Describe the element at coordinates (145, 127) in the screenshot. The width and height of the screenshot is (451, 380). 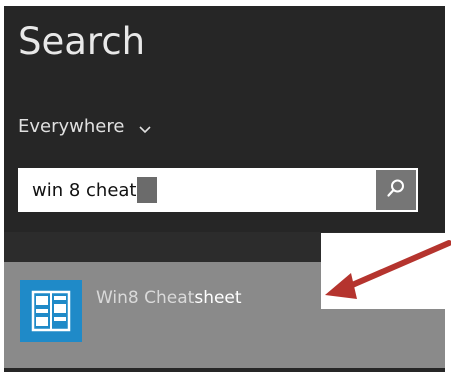
I see `chevron-down-icon` at that location.